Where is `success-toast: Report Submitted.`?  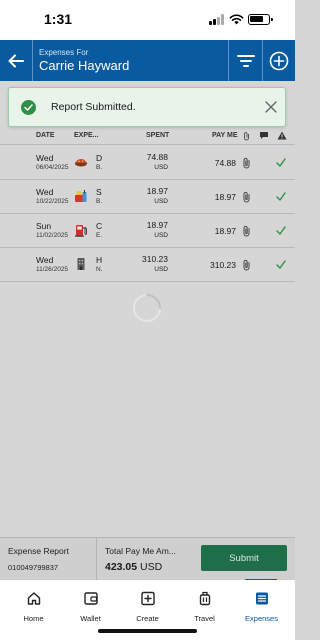 success-toast: Report Submitted. is located at coordinates (147, 107).